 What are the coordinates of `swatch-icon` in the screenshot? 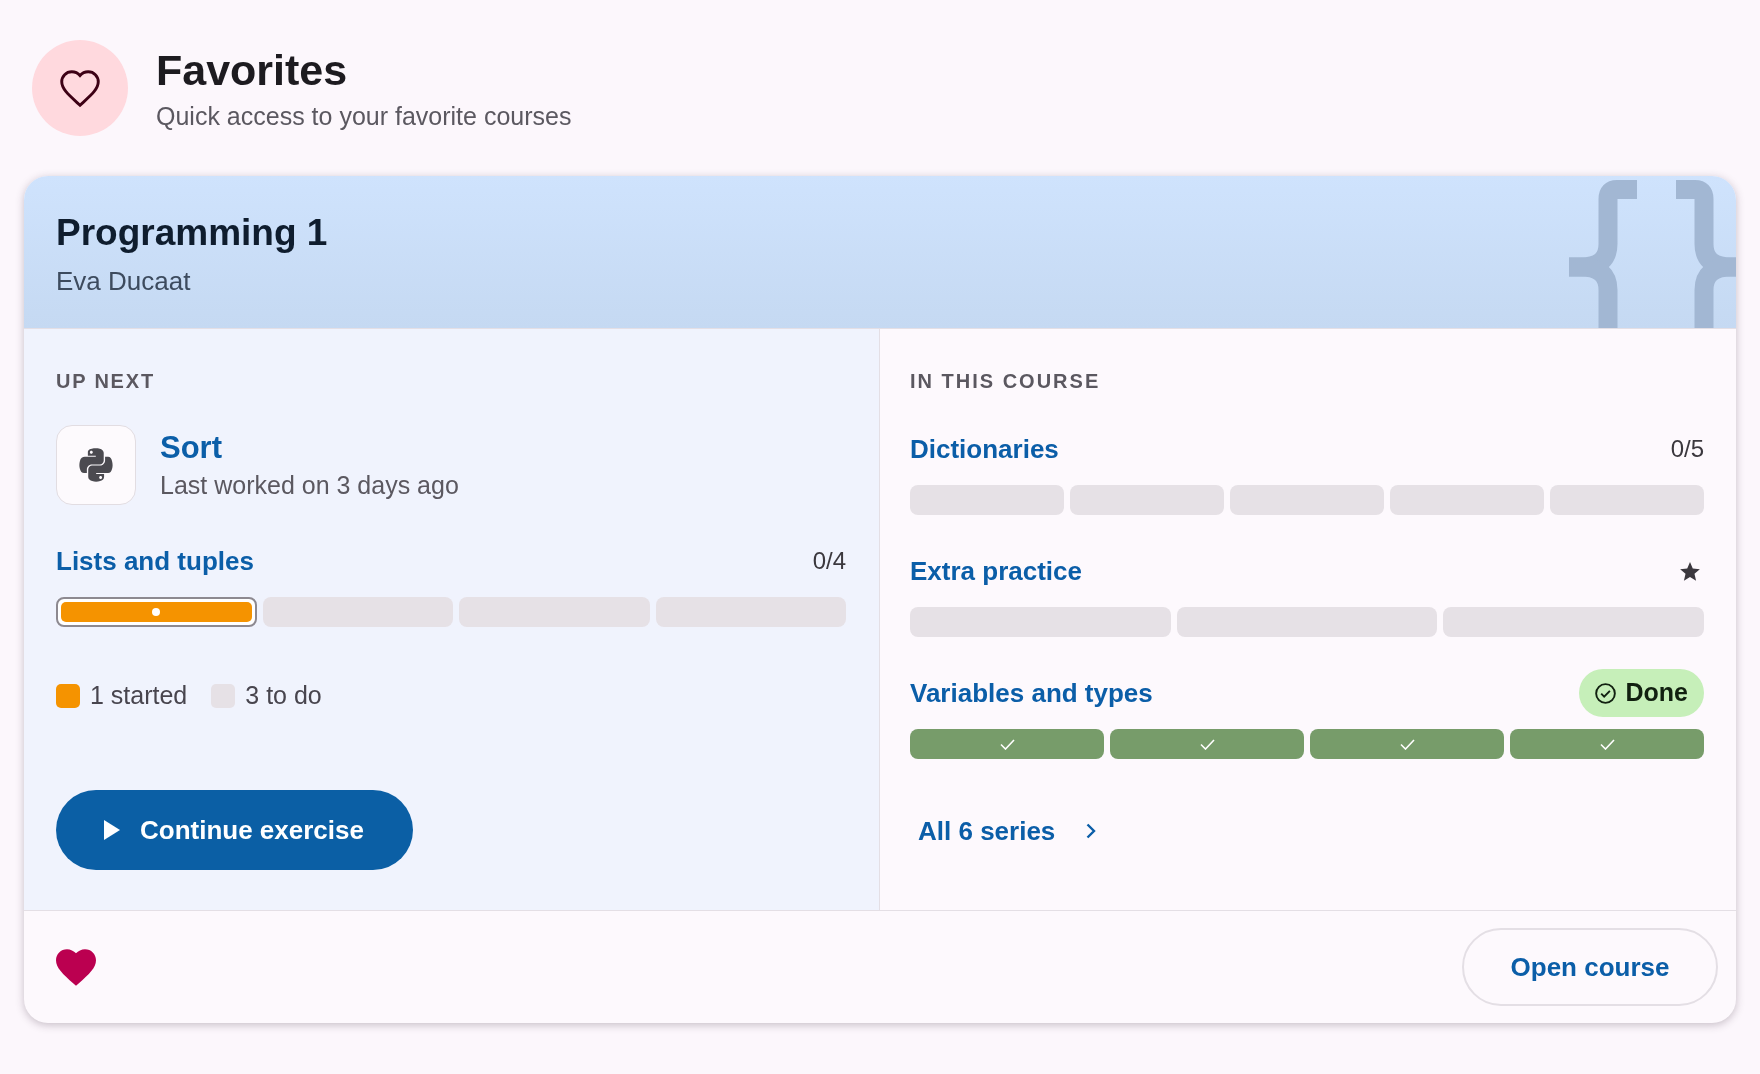 It's located at (68, 696).